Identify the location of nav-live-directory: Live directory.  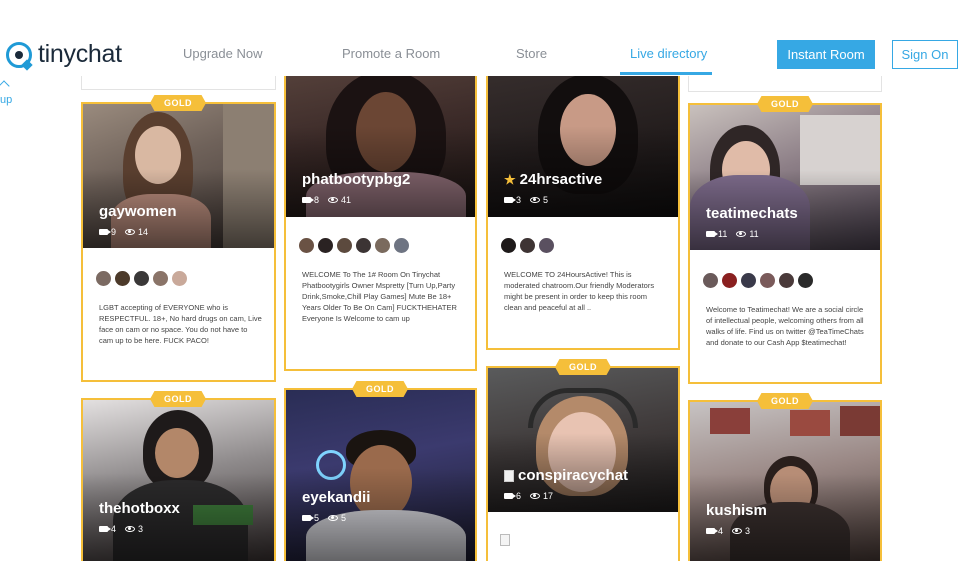
(668, 53).